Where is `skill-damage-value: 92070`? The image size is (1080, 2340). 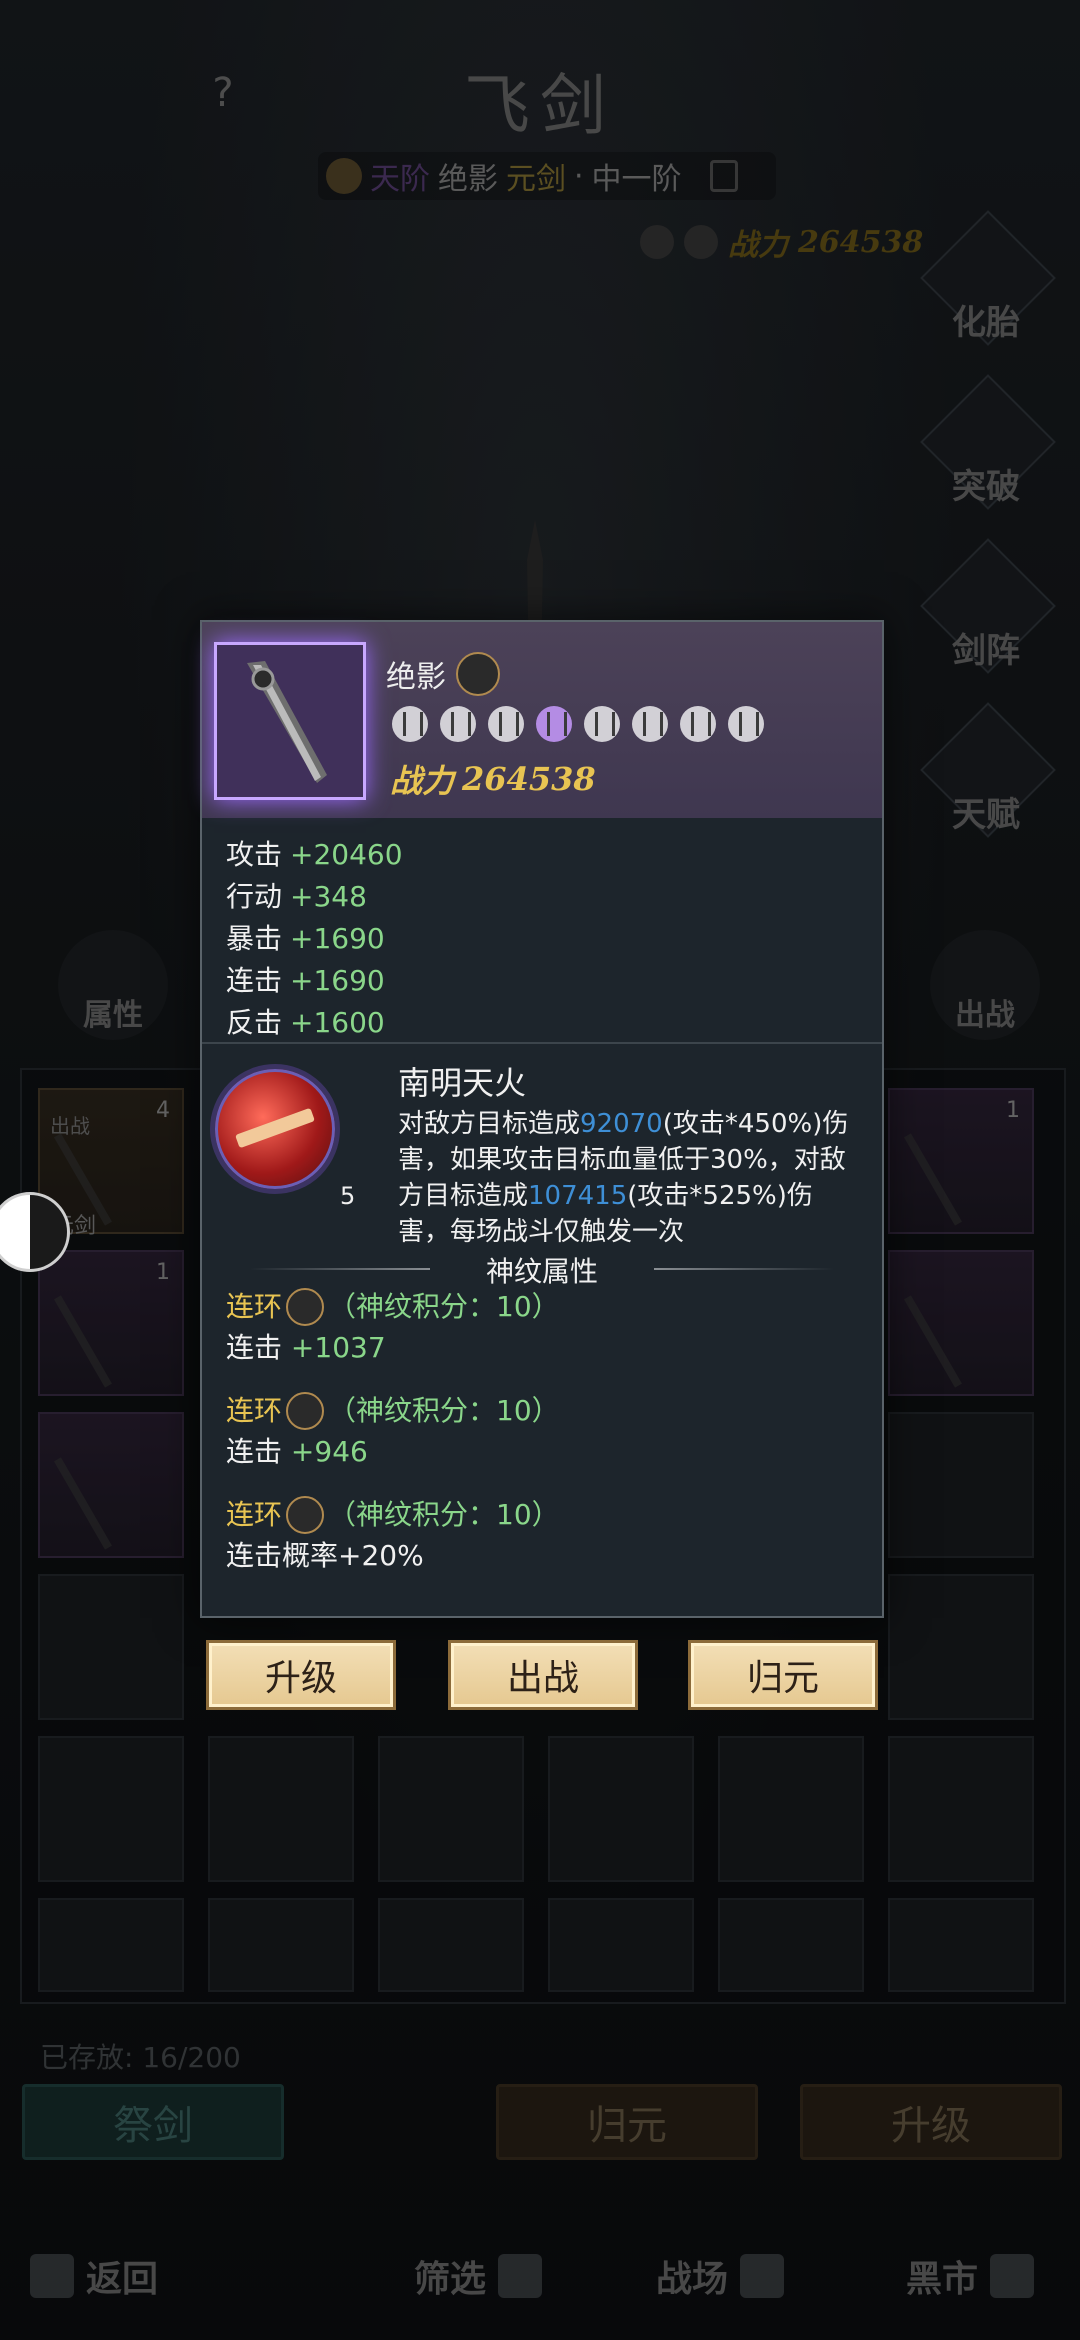
skill-damage-value: 92070 is located at coordinates (621, 1124).